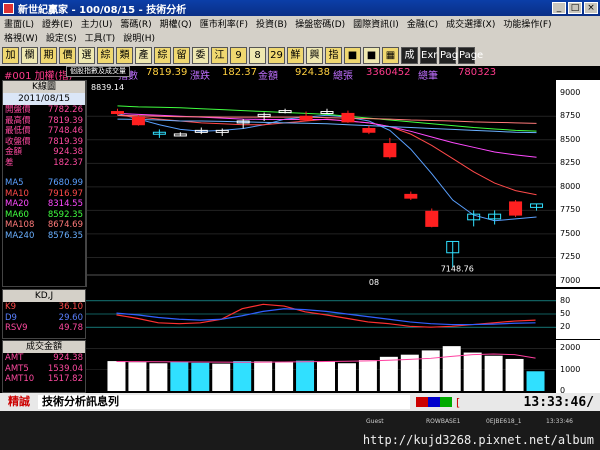 This screenshot has width=600, height=450. What do you see at coordinates (44, 296) in the screenshot?
I see `kd-panel-title: KD,J` at bounding box center [44, 296].